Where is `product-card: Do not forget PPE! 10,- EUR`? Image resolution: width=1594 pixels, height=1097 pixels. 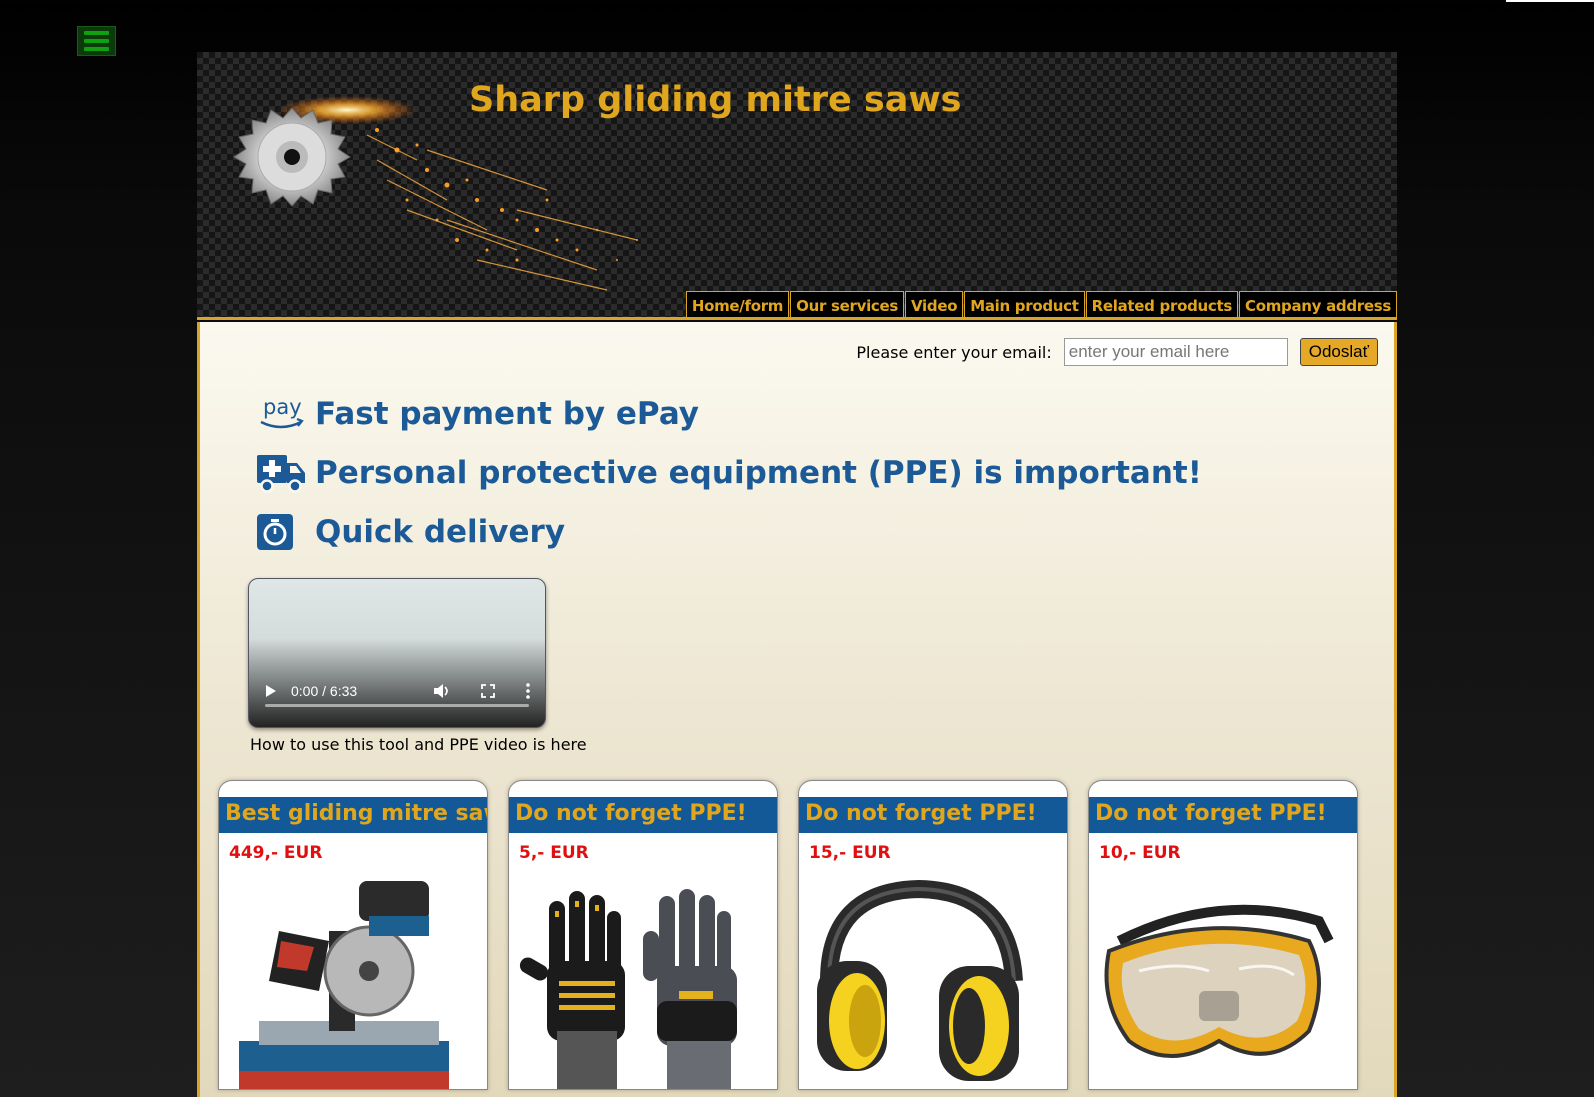
product-card: Do not forget PPE! 10,- EUR is located at coordinates (1223, 935).